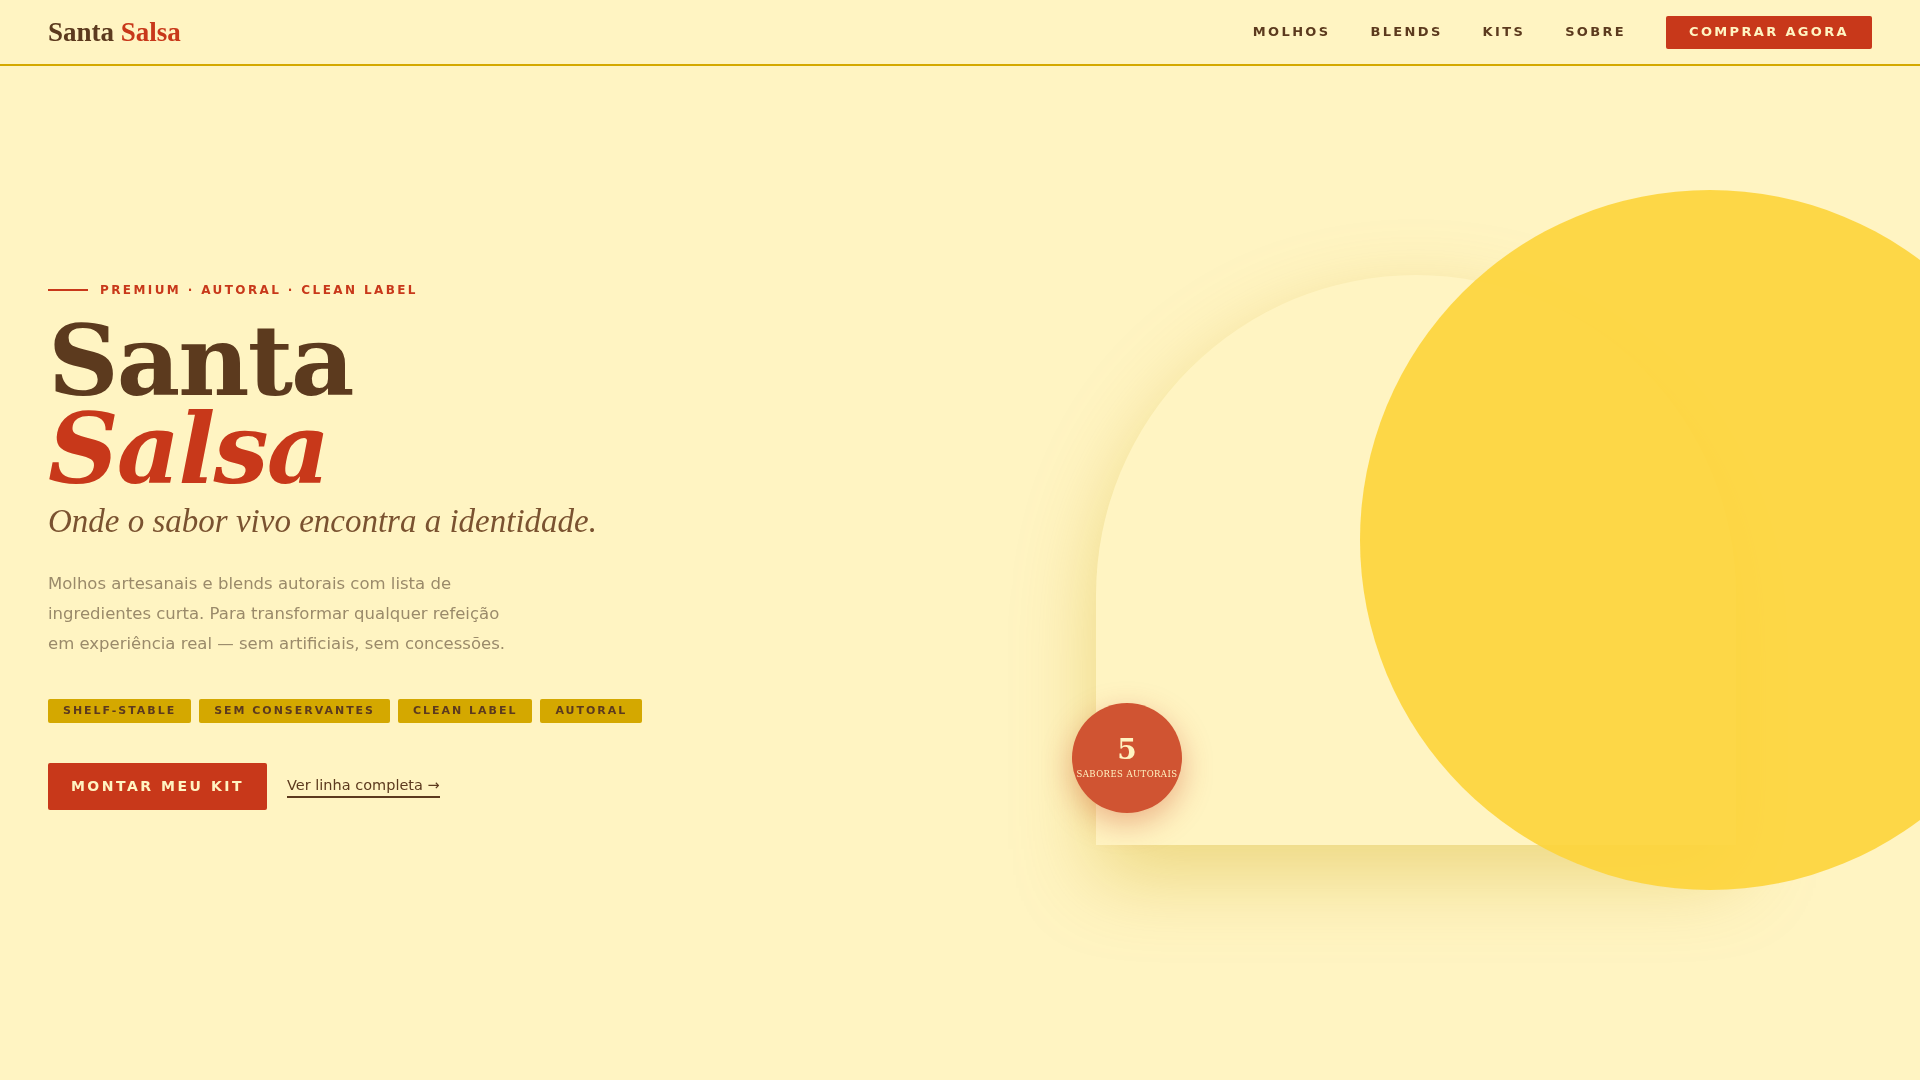 Image resolution: width=1920 pixels, height=1080 pixels. I want to click on buy-now-button: COMPRAR AGORA, so click(1769, 32).